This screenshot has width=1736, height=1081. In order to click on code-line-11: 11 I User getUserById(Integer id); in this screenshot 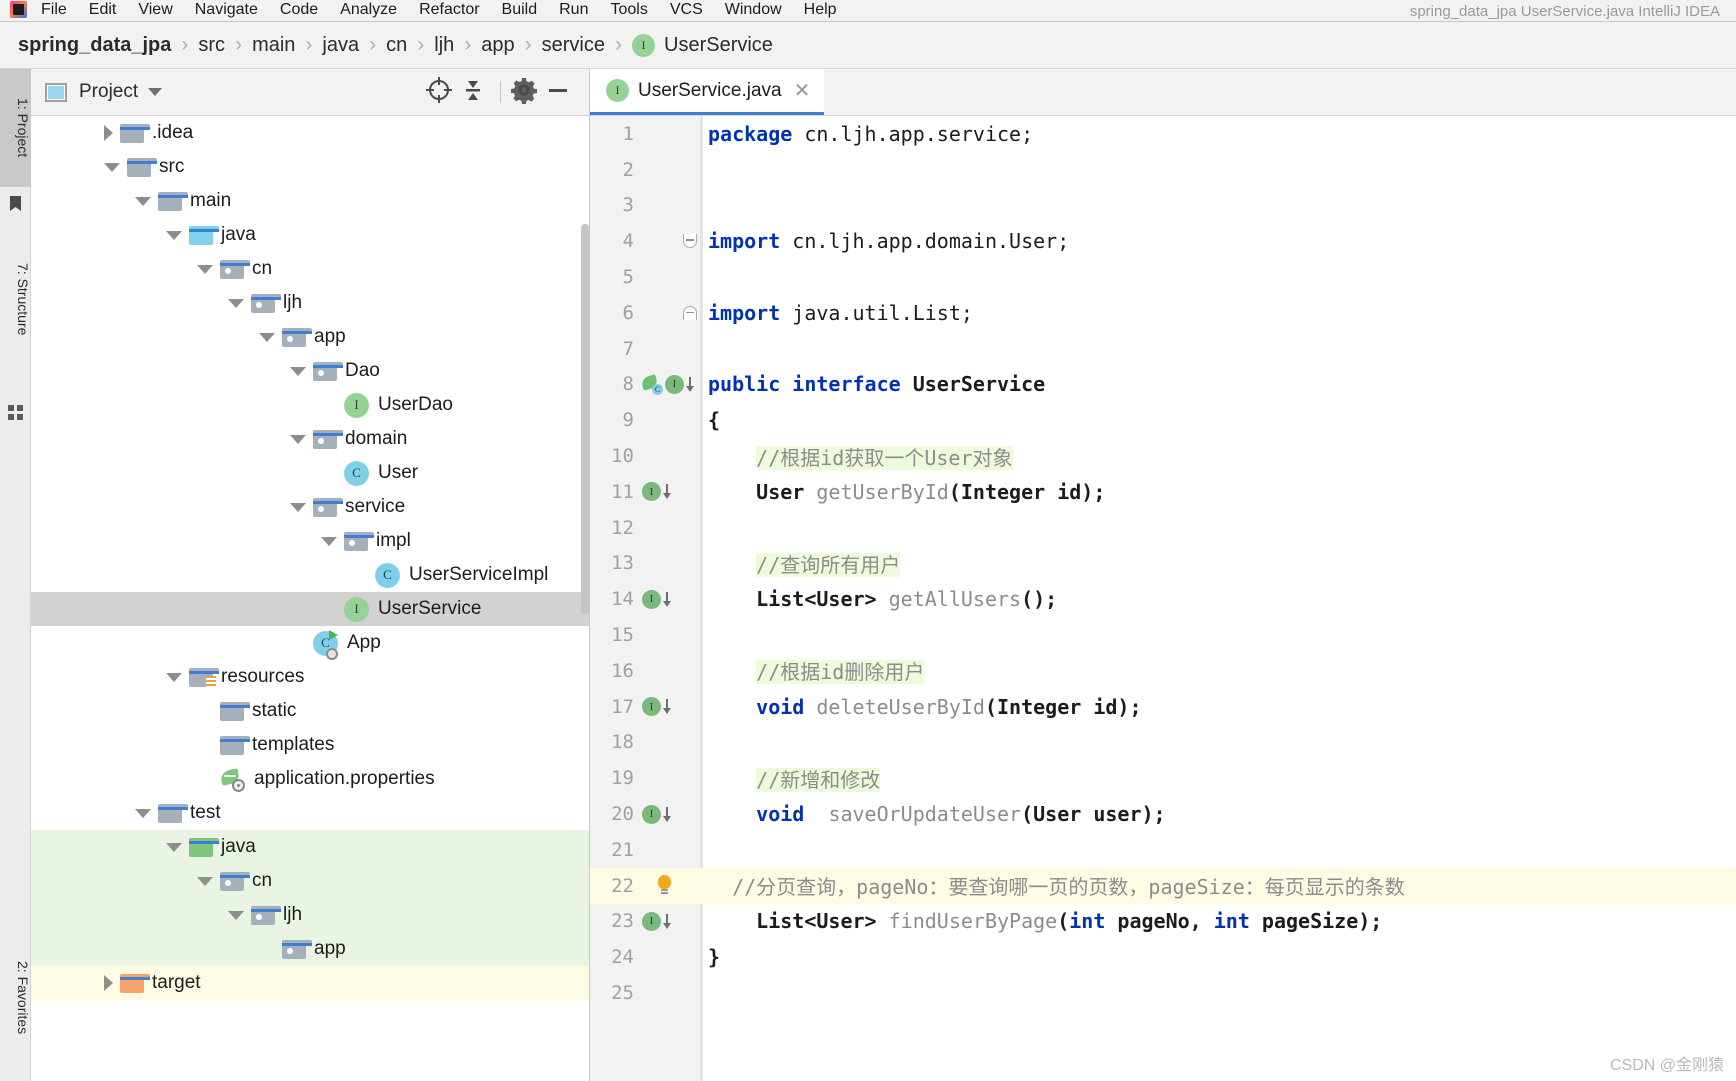, I will do `click(1163, 492)`.